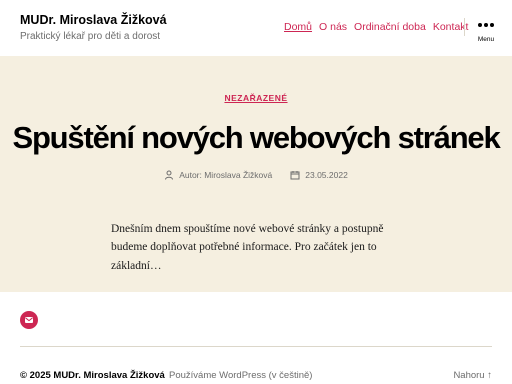  What do you see at coordinates (333, 27) in the screenshot?
I see `nav-item-about: O nás` at bounding box center [333, 27].